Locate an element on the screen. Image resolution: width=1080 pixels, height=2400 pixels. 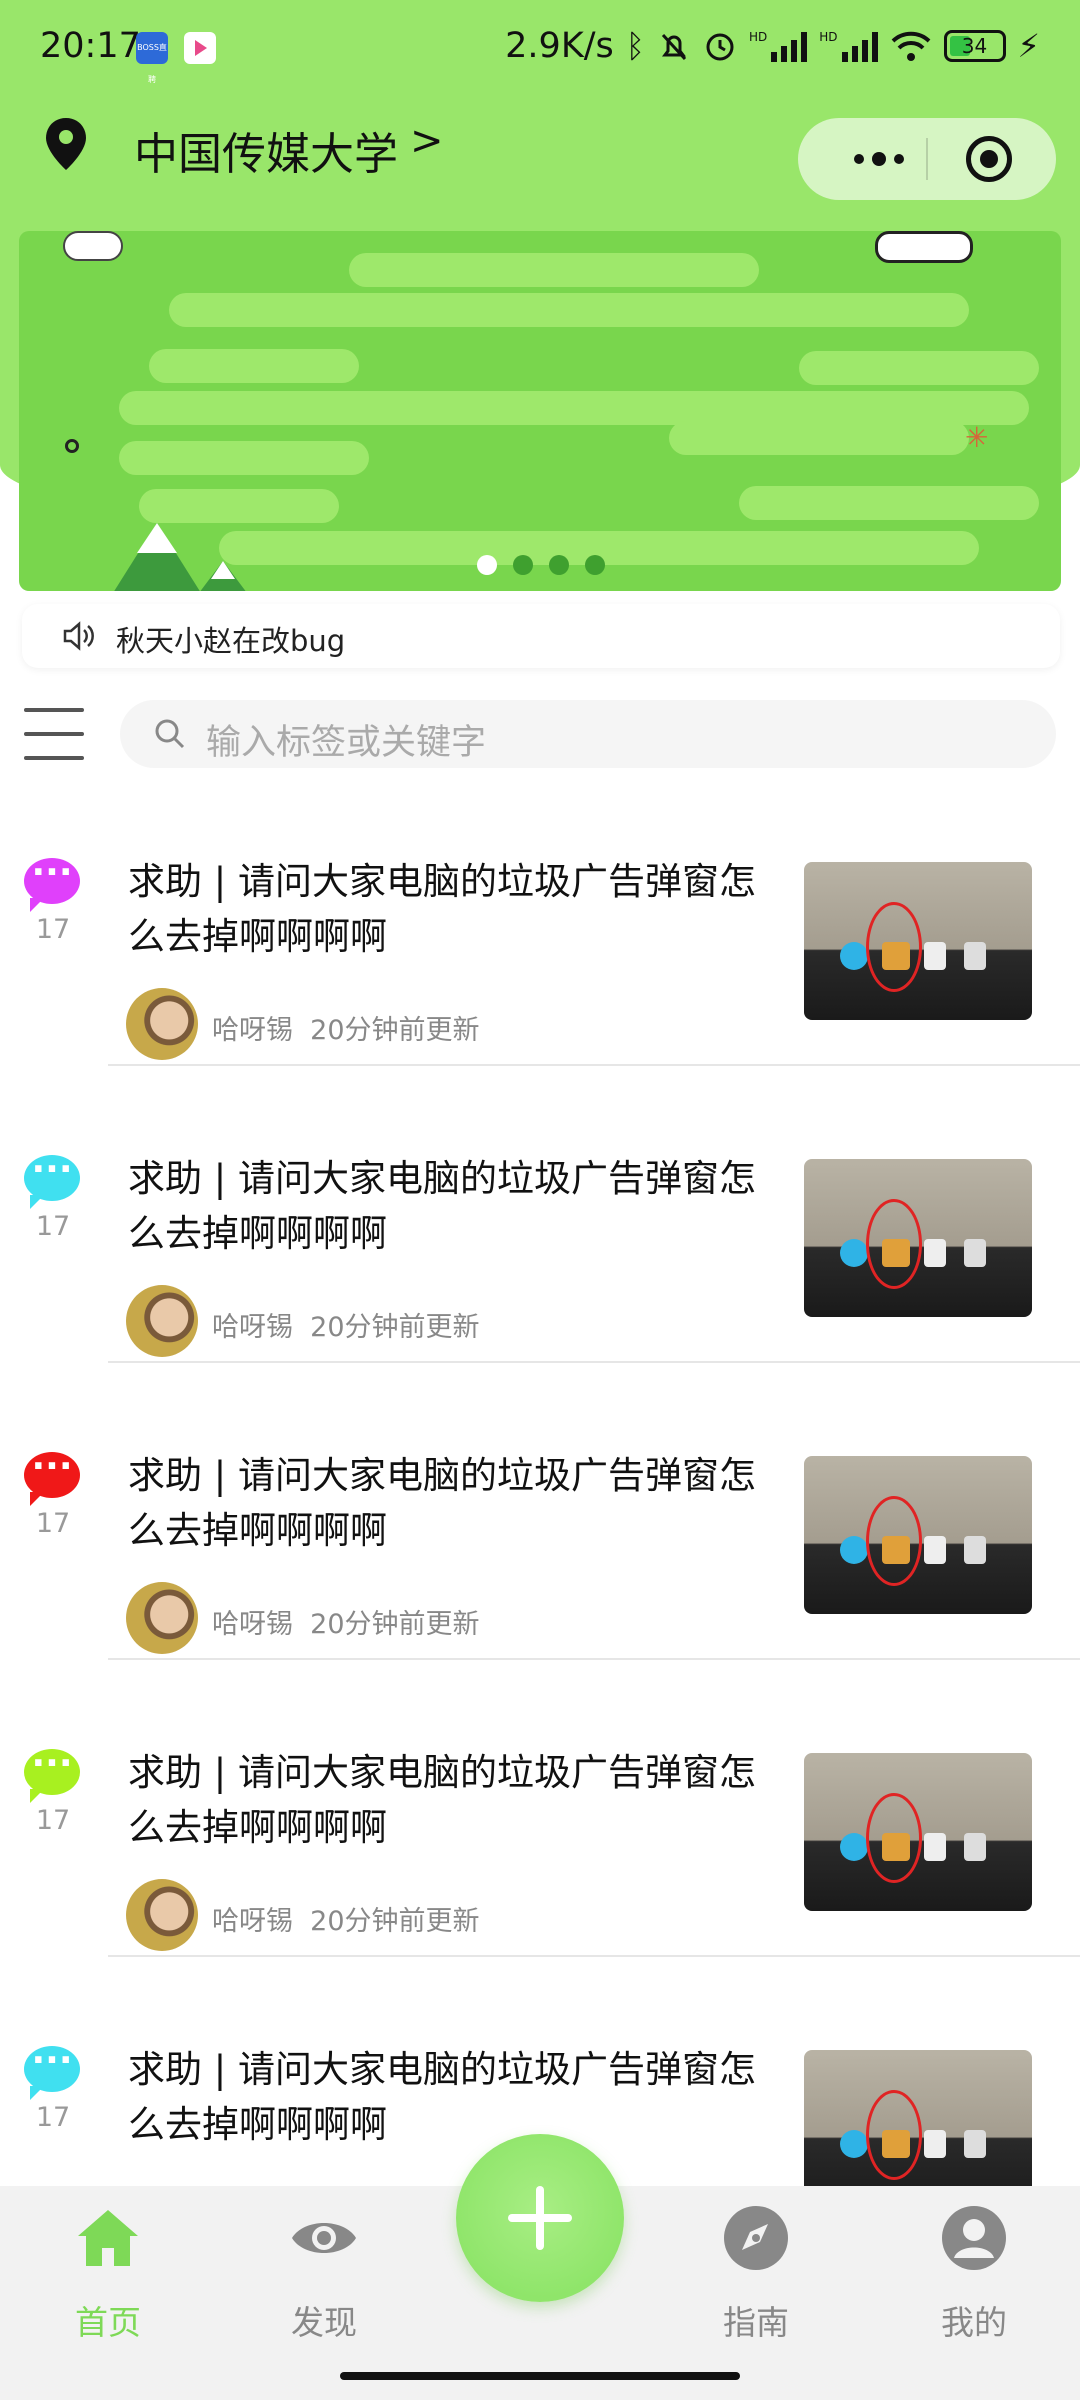
eye-icon is located at coordinates (324, 2238).